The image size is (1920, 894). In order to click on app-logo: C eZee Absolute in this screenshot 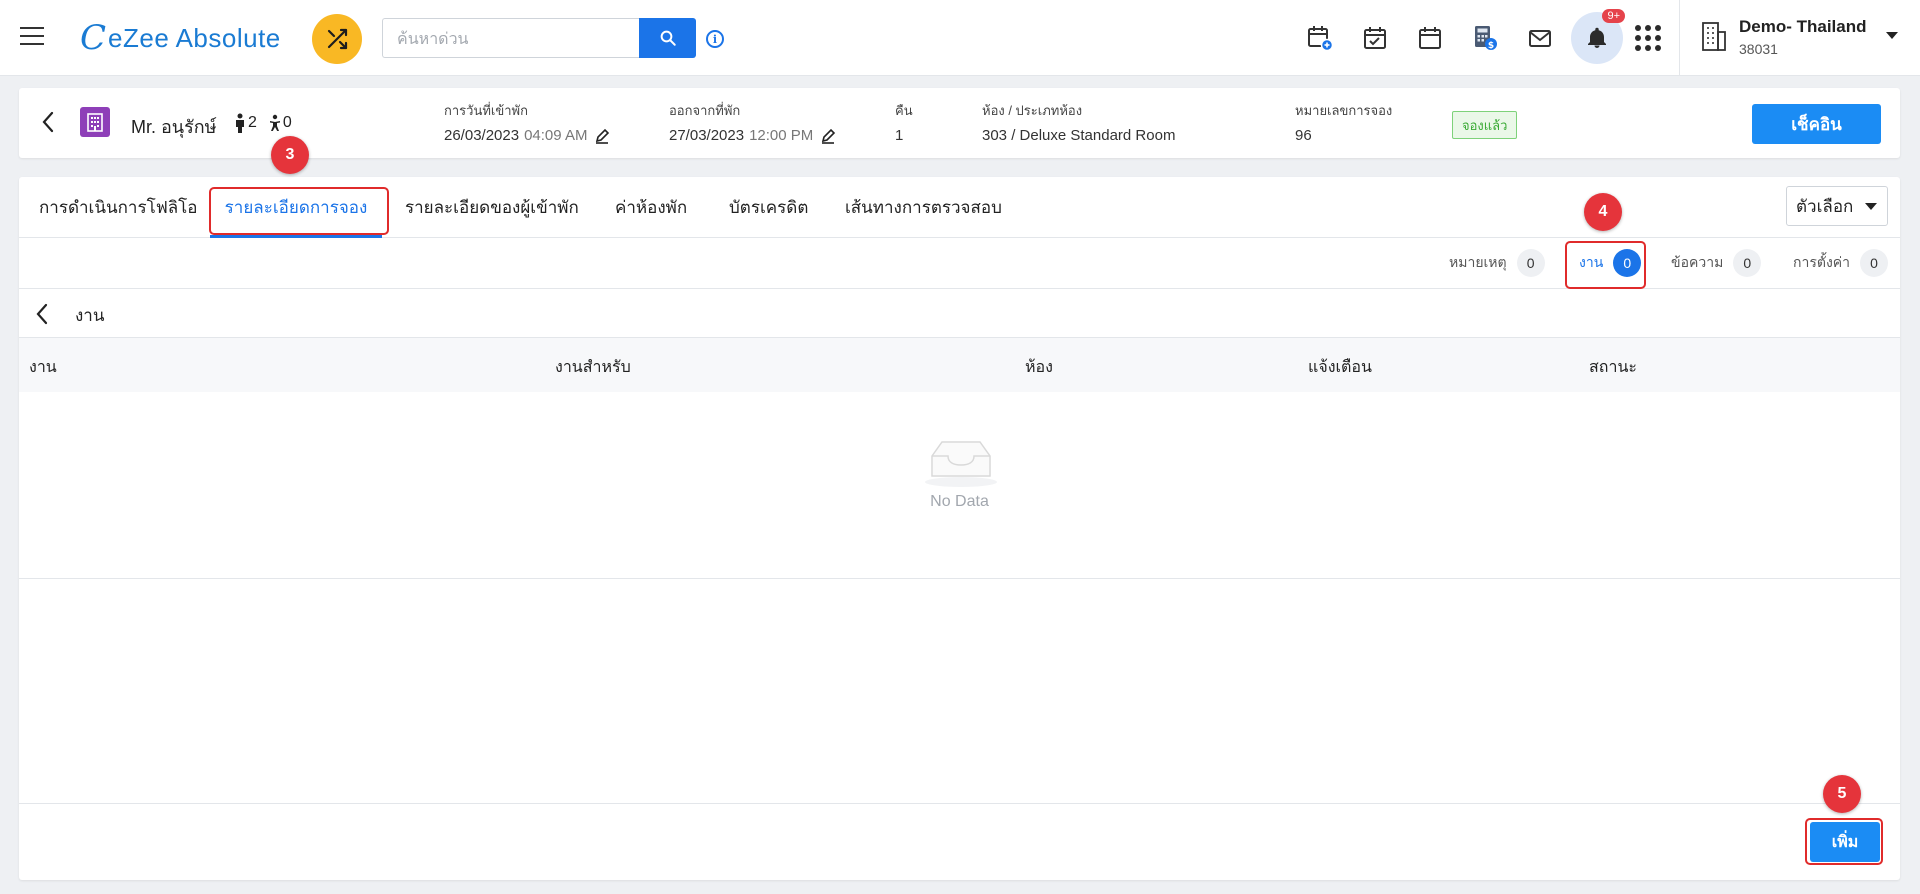, I will do `click(180, 38)`.